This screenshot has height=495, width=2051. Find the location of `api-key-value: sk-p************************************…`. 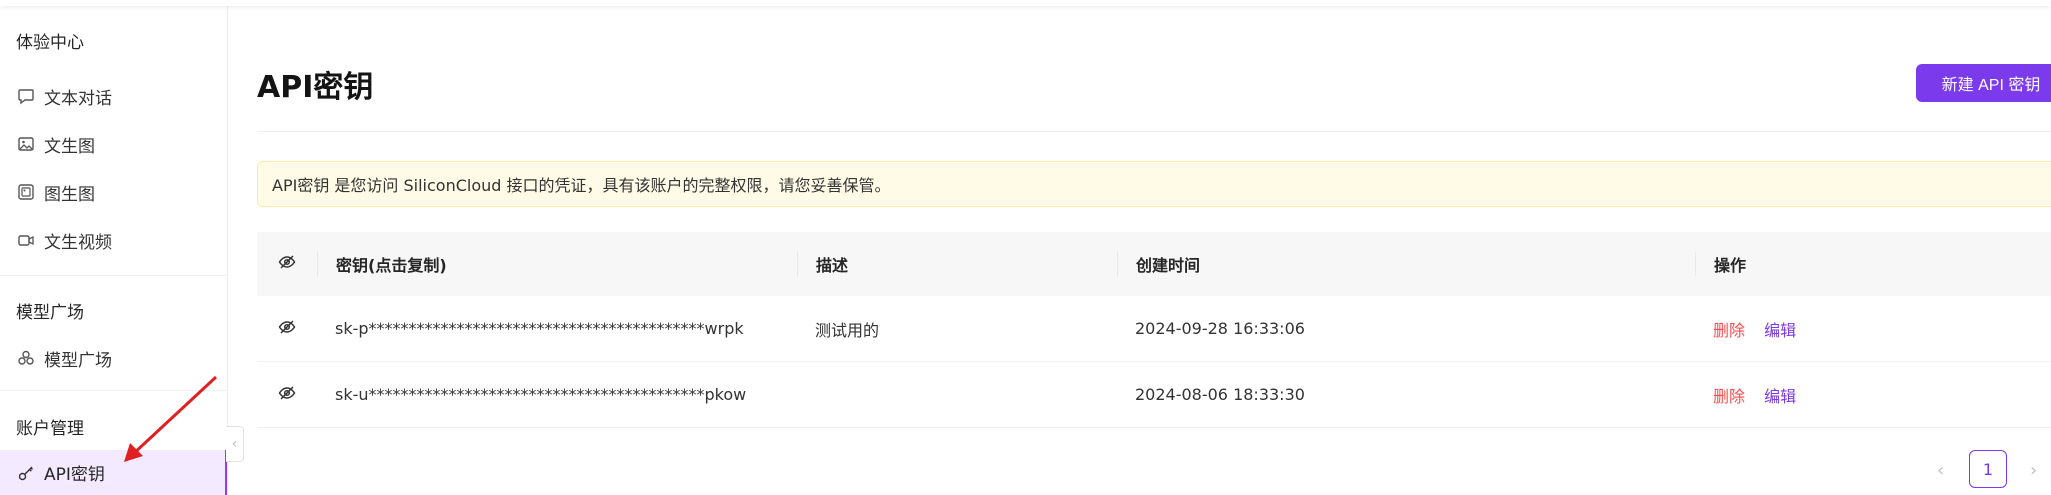

api-key-value: sk-p************************************… is located at coordinates (557, 328).